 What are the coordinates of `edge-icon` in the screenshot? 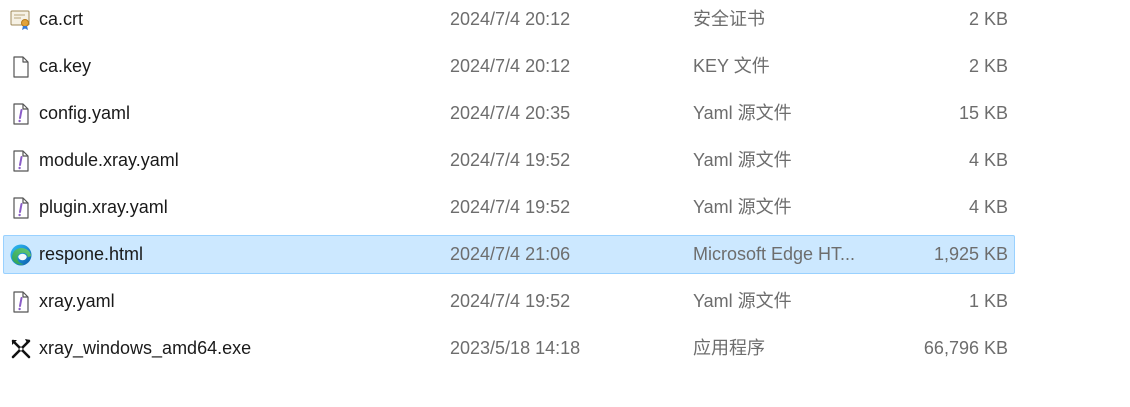 It's located at (21, 255).